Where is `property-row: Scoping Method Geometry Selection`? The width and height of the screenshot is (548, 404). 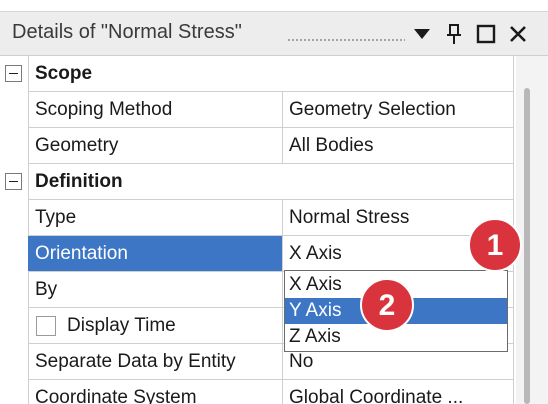
property-row: Scoping Method Geometry Selection is located at coordinates (257, 110).